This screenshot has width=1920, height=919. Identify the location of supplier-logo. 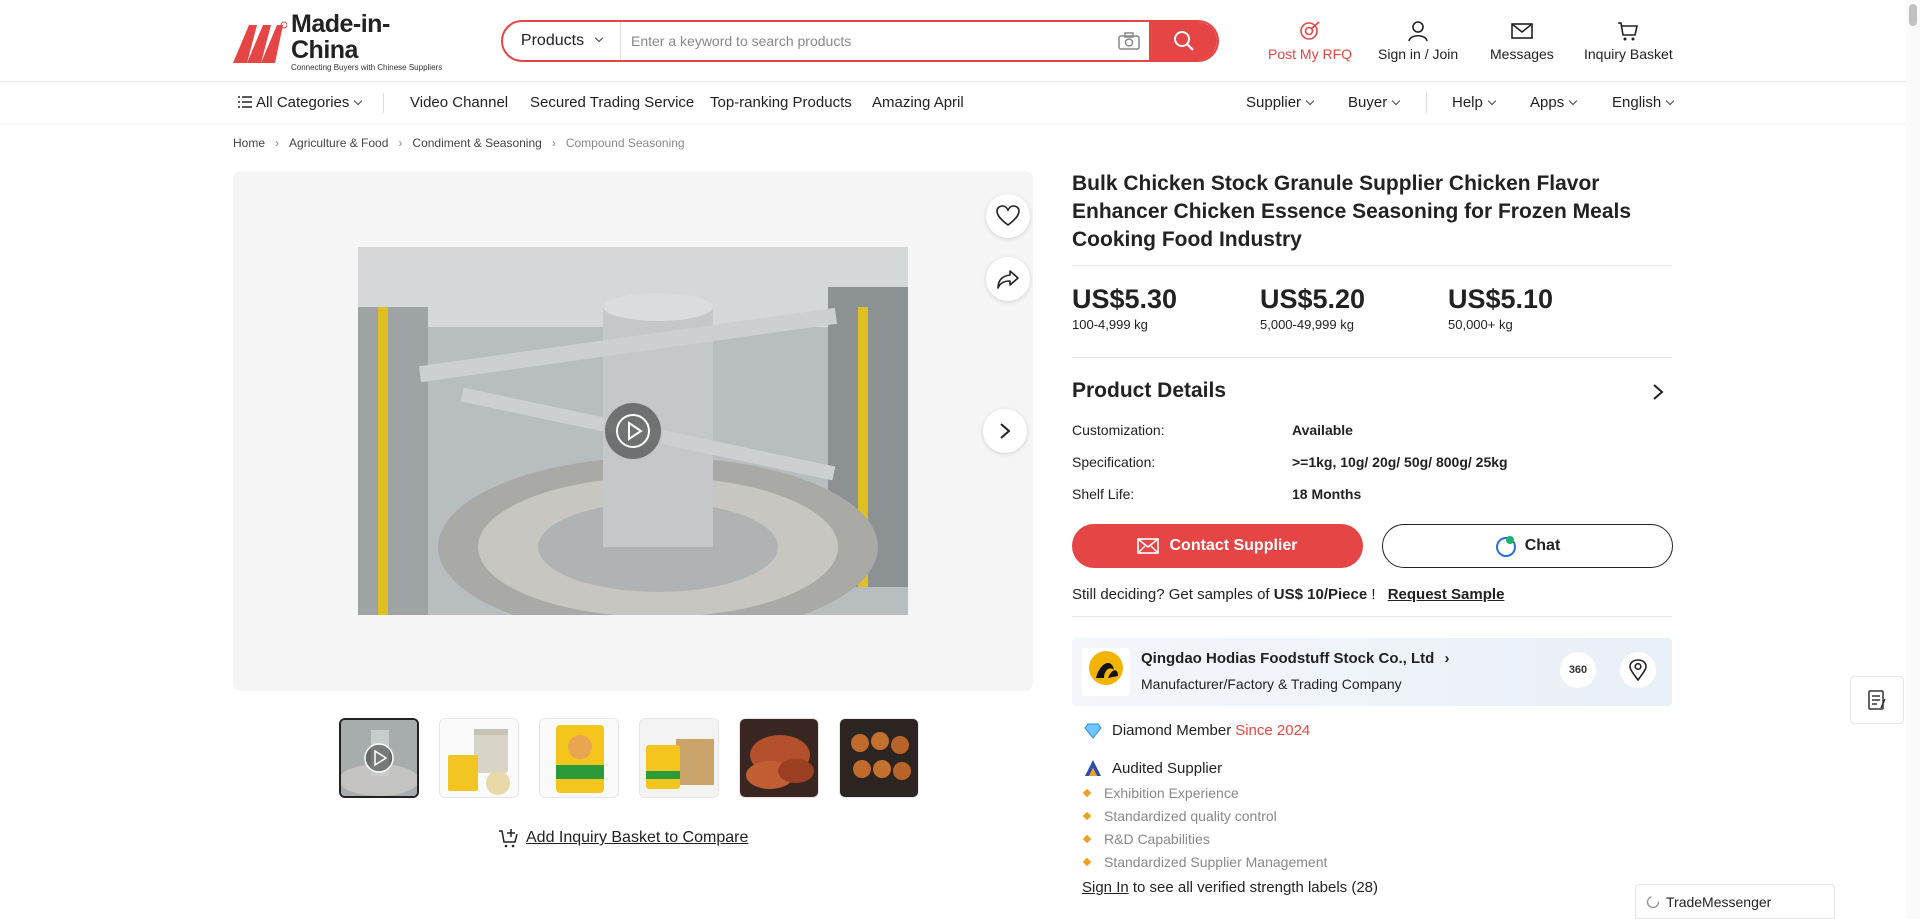
(1106, 672).